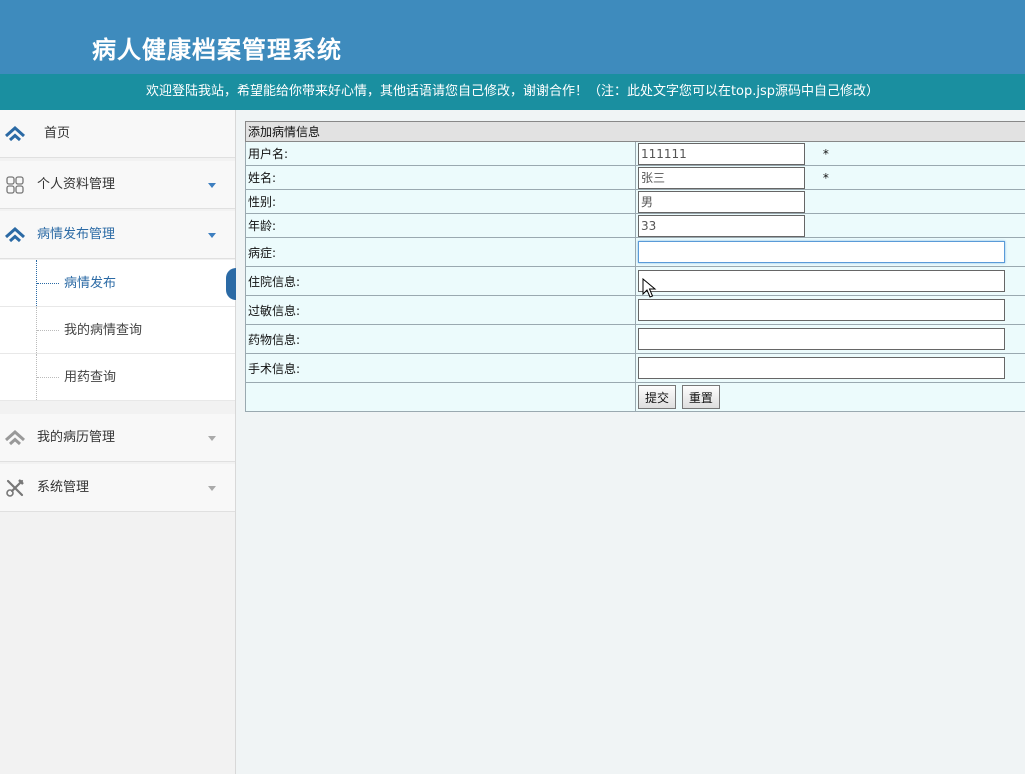 The image size is (1025, 774). Describe the element at coordinates (821, 281) in the screenshot. I see `hospitalization-field` at that location.